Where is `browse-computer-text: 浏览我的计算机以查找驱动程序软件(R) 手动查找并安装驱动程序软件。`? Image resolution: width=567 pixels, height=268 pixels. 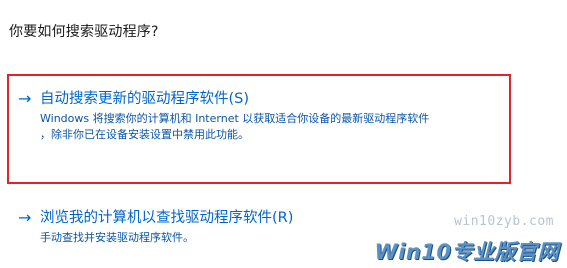
browse-computer-text: 浏览我的计算机以查找驱动程序软件(R) 手动查找并安装驱动程序软件。 is located at coordinates (166, 227).